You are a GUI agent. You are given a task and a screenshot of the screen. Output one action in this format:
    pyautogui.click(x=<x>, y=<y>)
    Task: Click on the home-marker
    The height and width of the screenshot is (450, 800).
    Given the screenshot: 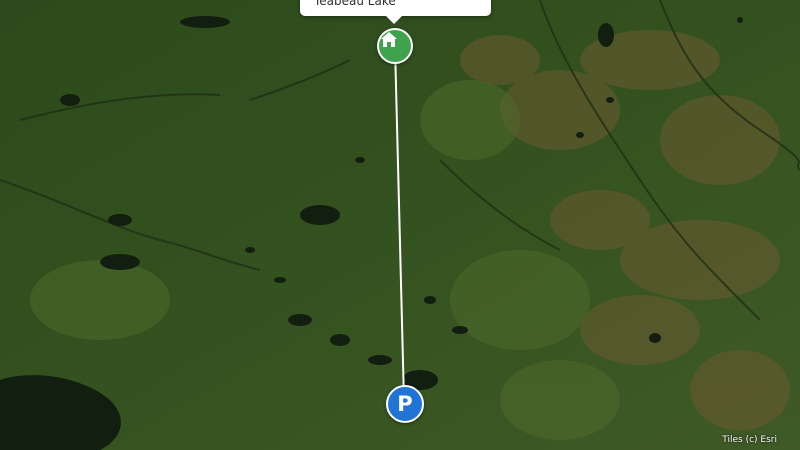 What is the action you would take?
    pyautogui.click(x=395, y=46)
    